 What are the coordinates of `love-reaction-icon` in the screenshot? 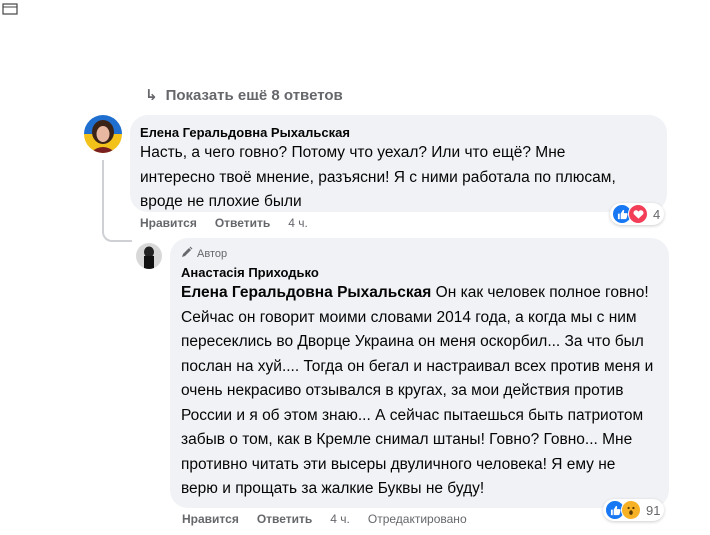 It's located at (638, 214).